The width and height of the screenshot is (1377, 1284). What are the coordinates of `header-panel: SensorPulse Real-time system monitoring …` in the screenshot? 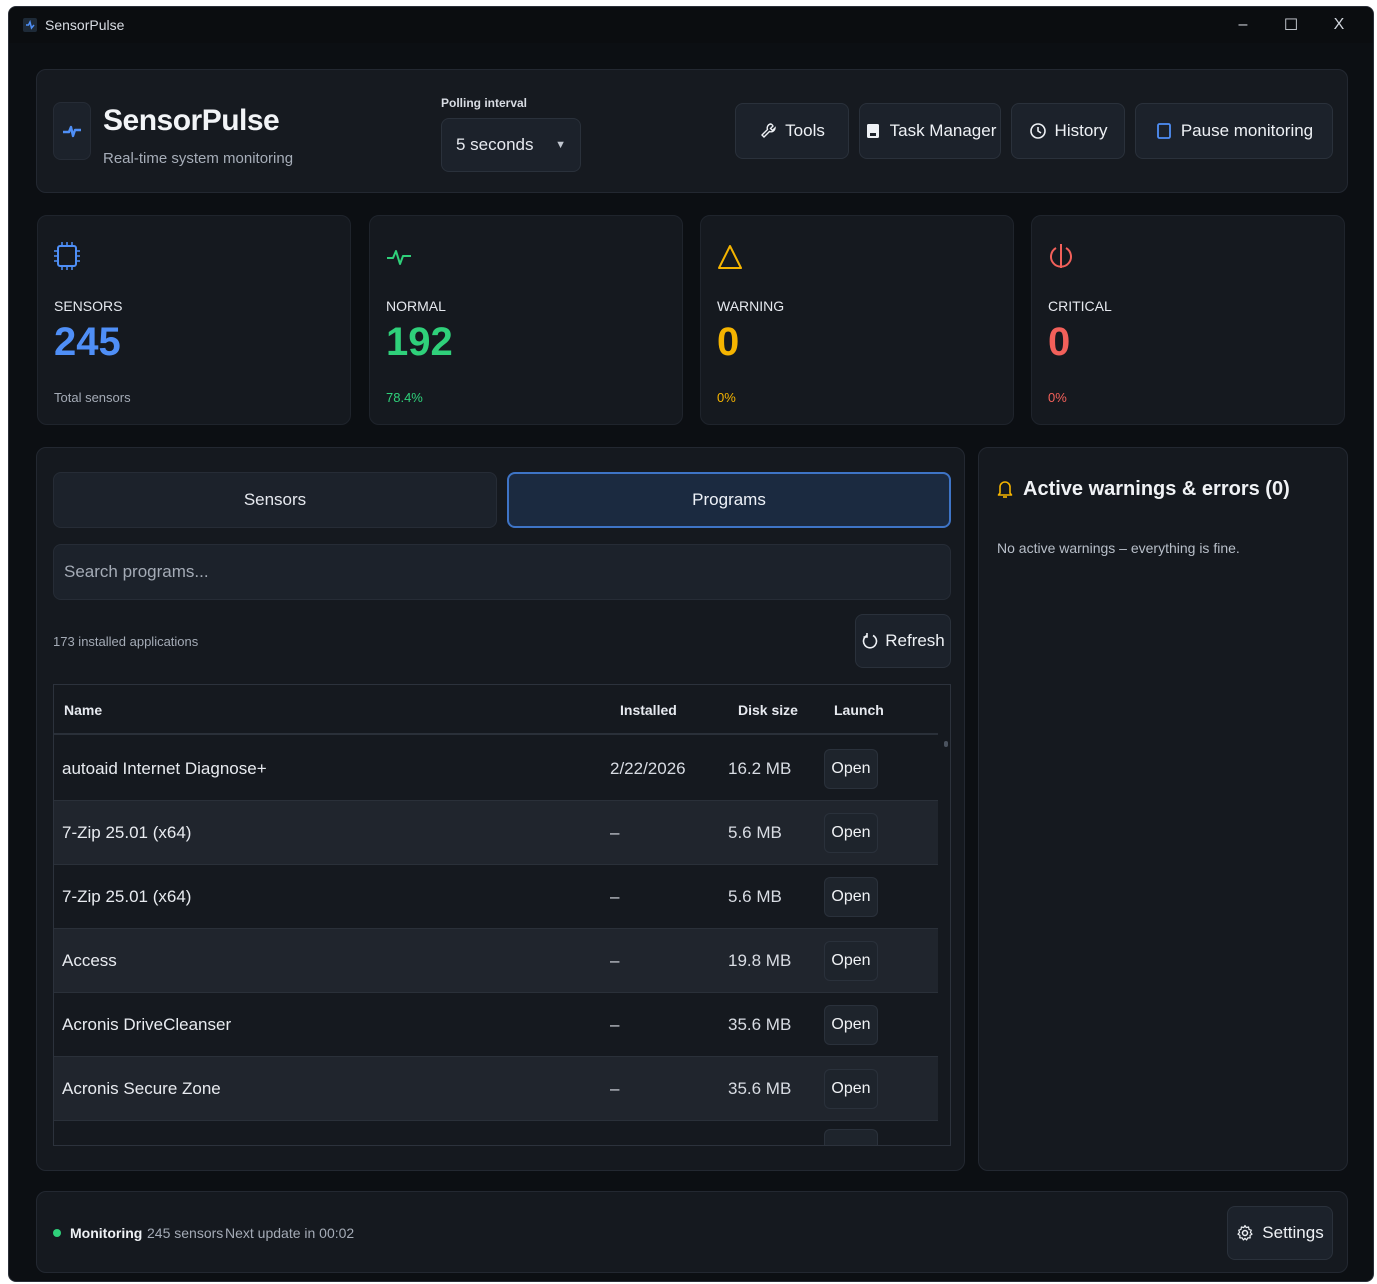 It's located at (692, 131).